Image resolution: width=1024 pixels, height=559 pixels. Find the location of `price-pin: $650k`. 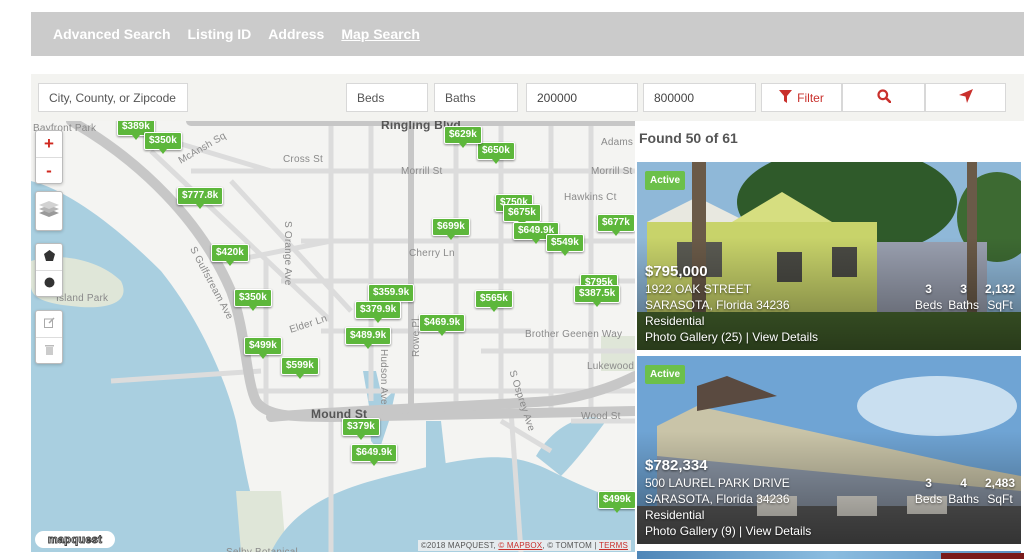

price-pin: $650k is located at coordinates (496, 153).